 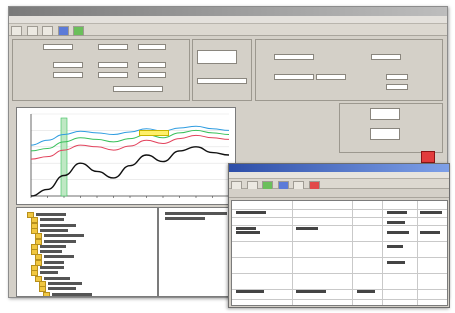 I want to click on mid-field, so click(x=222, y=81).